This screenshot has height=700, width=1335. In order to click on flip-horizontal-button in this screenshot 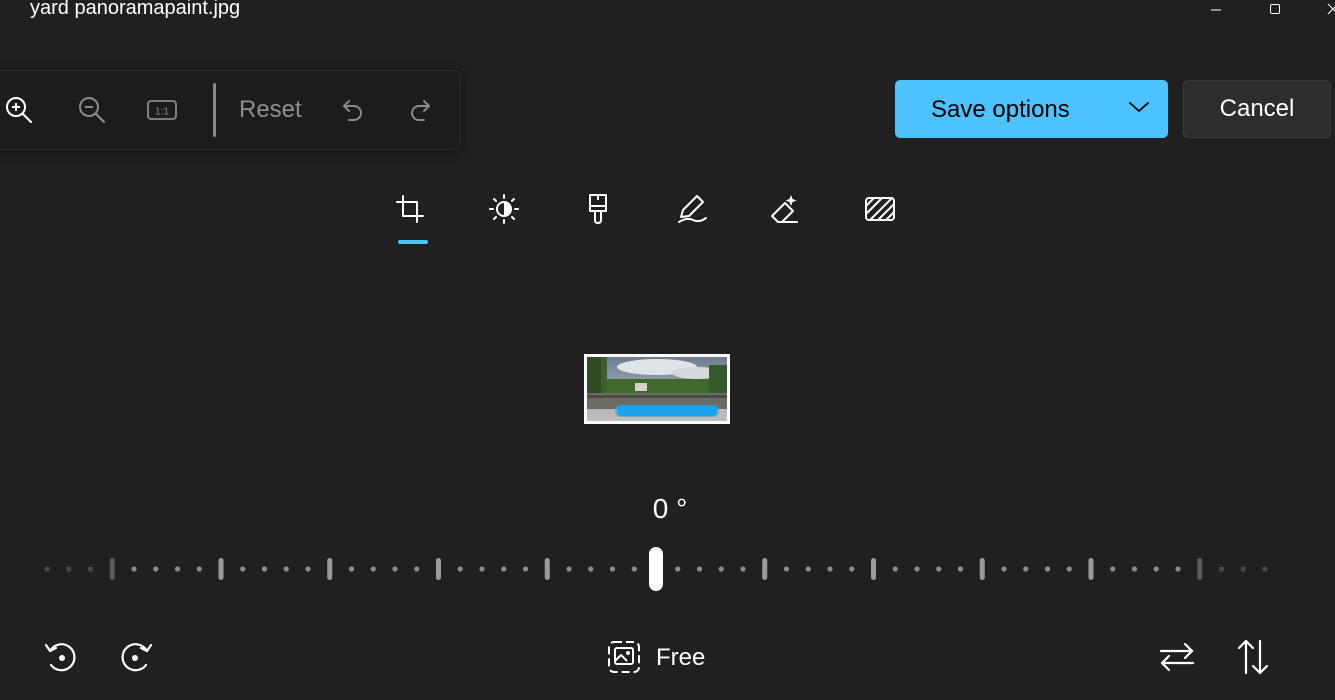, I will do `click(1177, 657)`.